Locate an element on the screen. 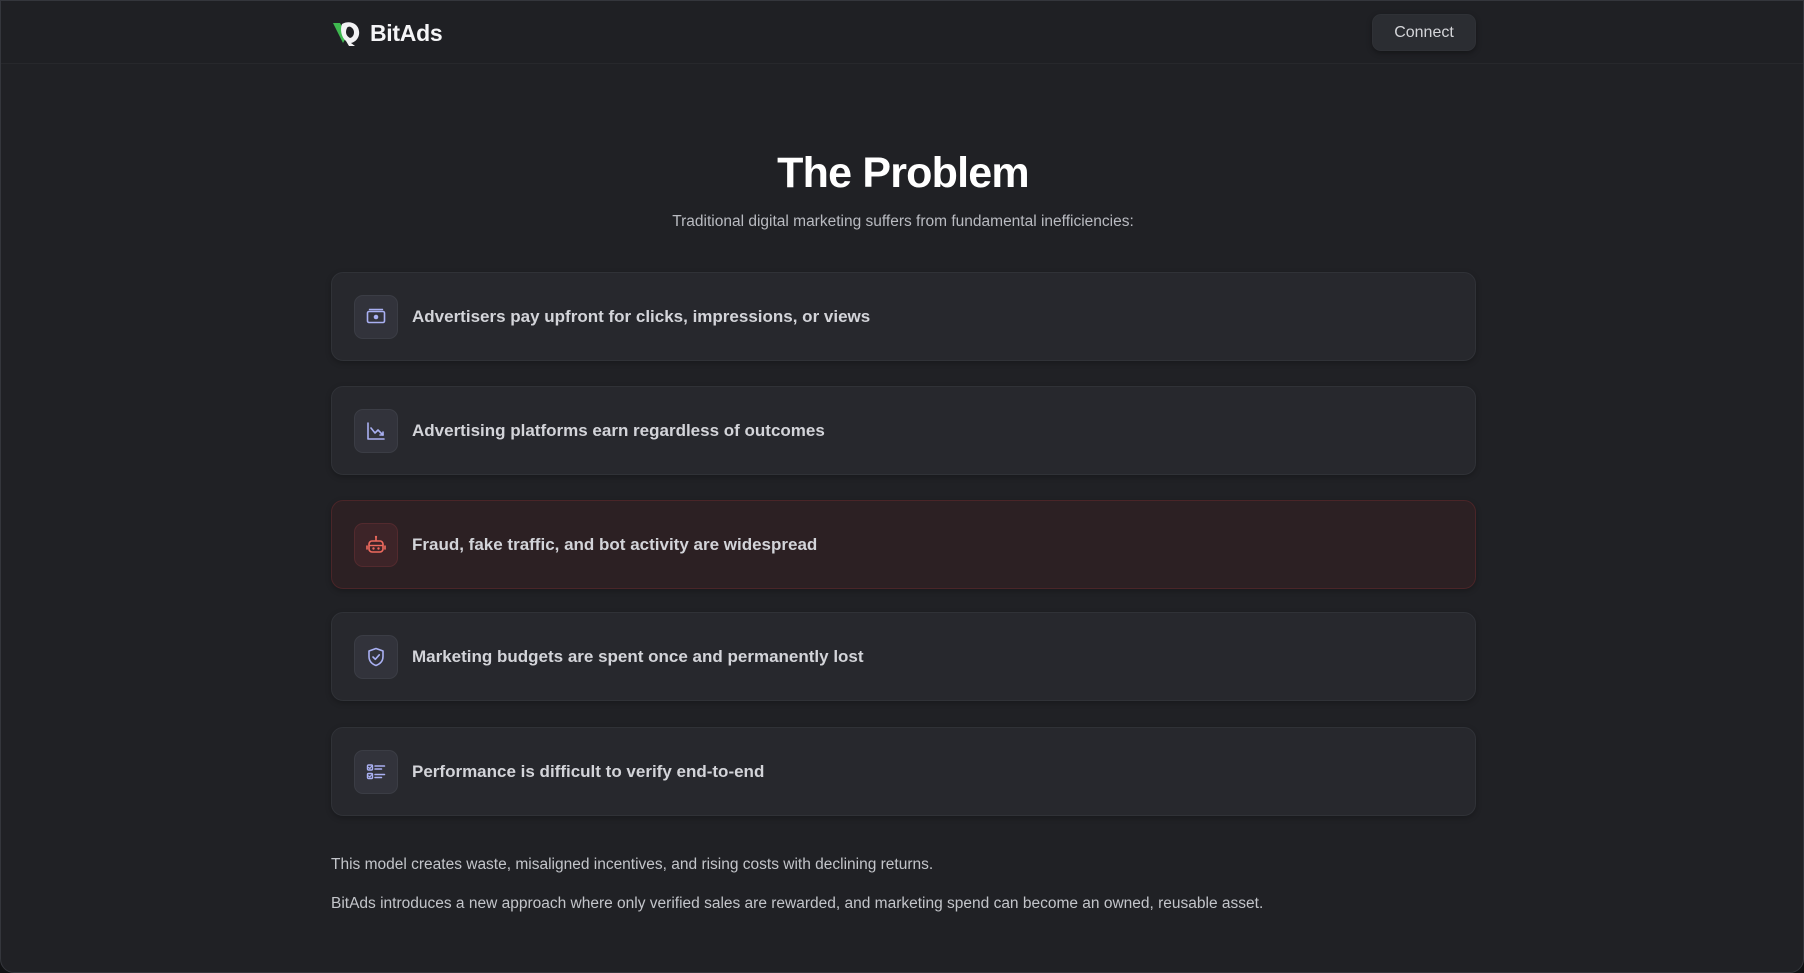 This screenshot has width=1804, height=973. page-title: The Problem is located at coordinates (903, 173).